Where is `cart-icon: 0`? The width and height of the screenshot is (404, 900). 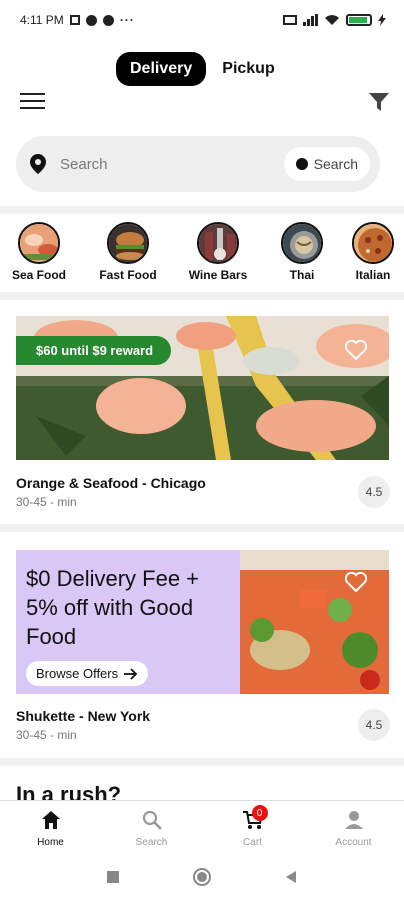
cart-icon: 0 is located at coordinates (255, 818).